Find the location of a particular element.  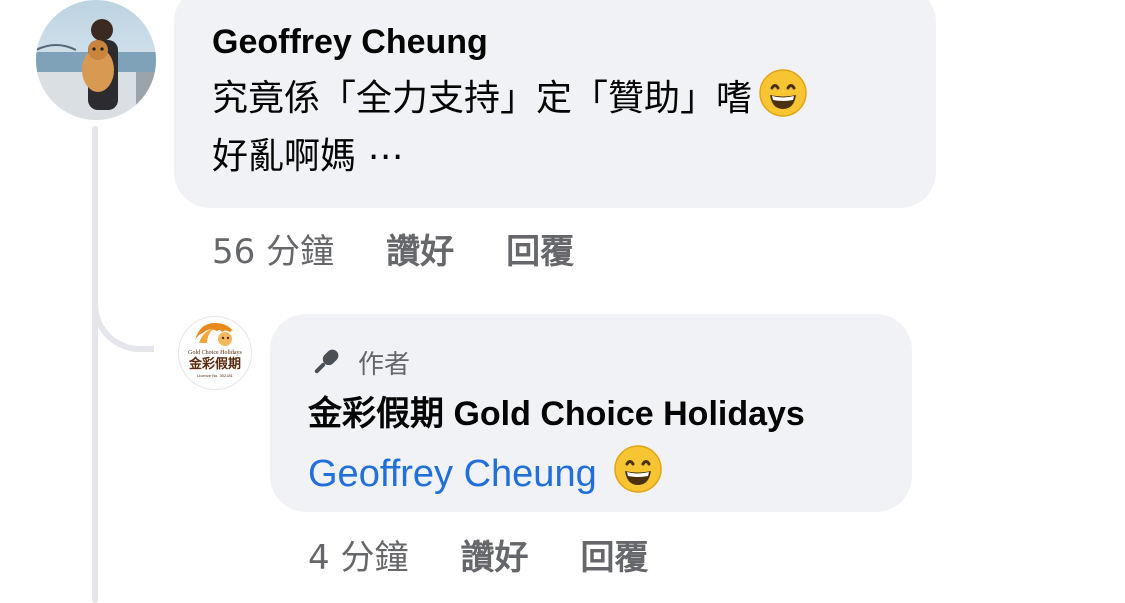

reply-actions: 4 分鐘 讚好 回覆 is located at coordinates (478, 554).